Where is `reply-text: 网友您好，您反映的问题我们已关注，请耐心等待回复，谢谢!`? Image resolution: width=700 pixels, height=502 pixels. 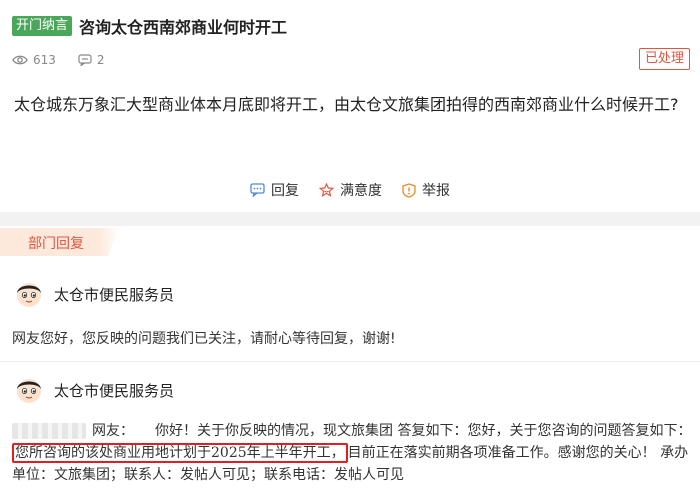
reply-text: 网友您好，您反映的问题我们已关注，请耐心等待回复，谢谢! is located at coordinates (204, 339).